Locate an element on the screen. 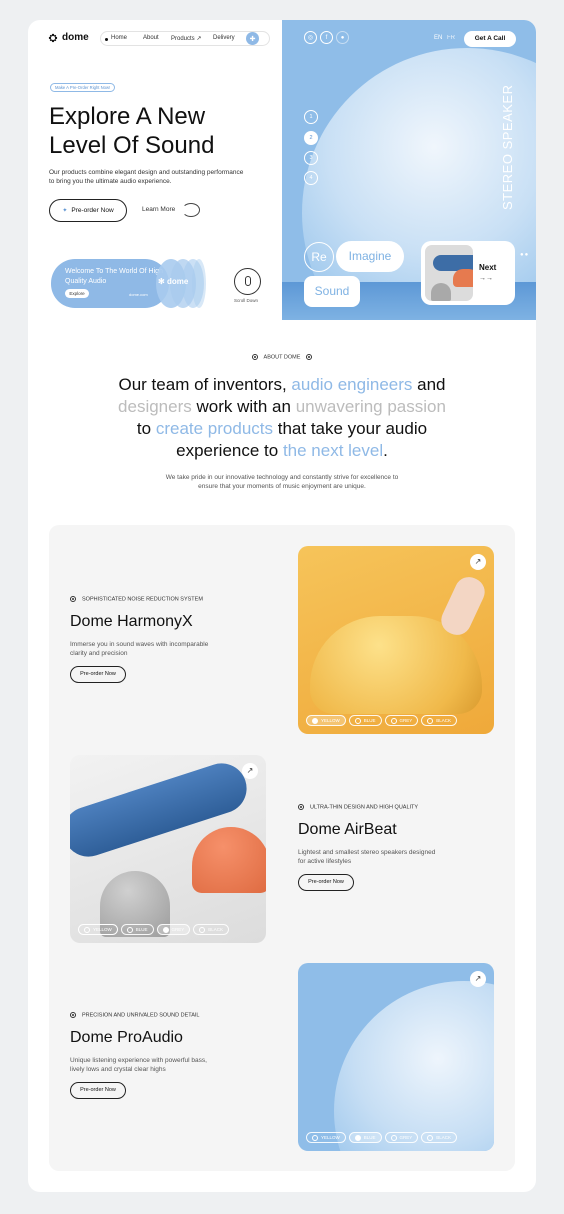 This screenshot has width=564, height=1214. promo-logo: ✻ dome is located at coordinates (173, 281).